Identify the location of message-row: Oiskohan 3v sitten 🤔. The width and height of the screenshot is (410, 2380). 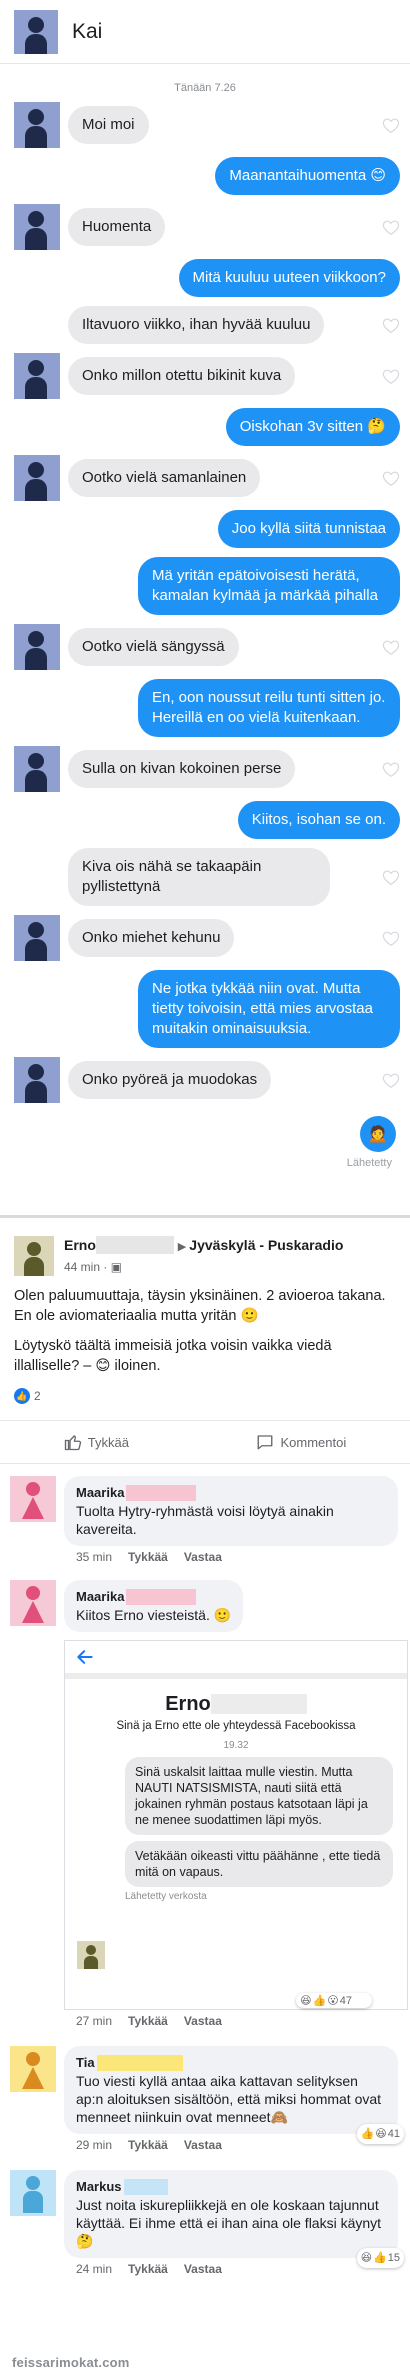
(207, 427).